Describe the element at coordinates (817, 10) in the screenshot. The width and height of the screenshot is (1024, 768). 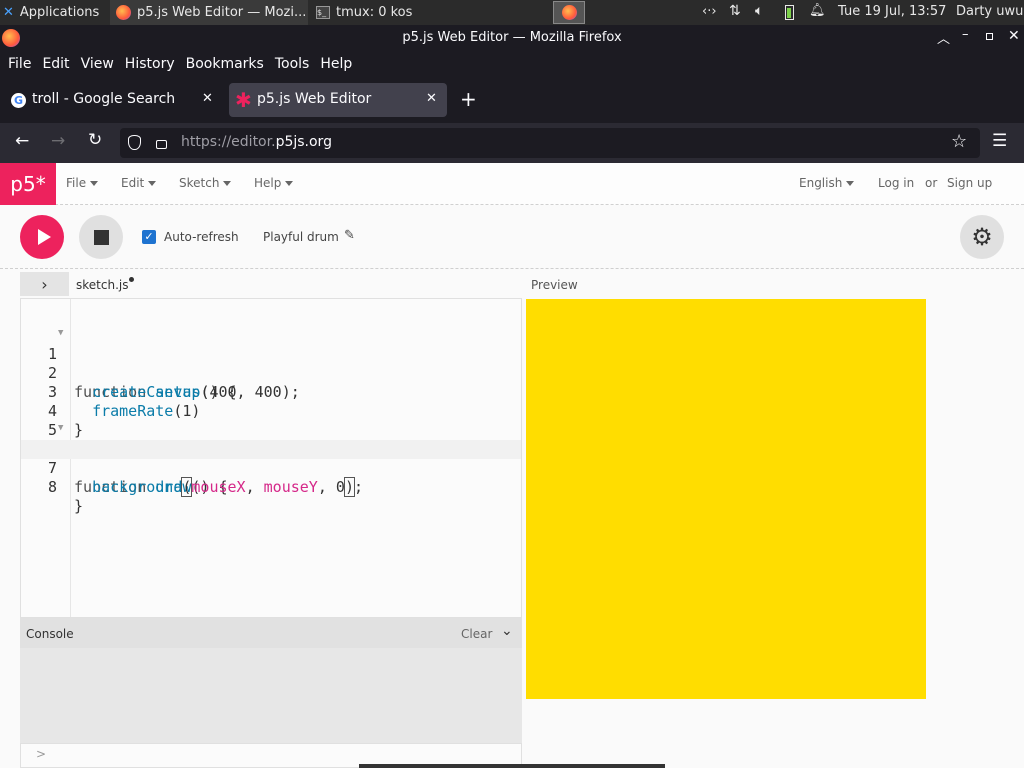
I see `notification-bell-icon: 🔔︎` at that location.